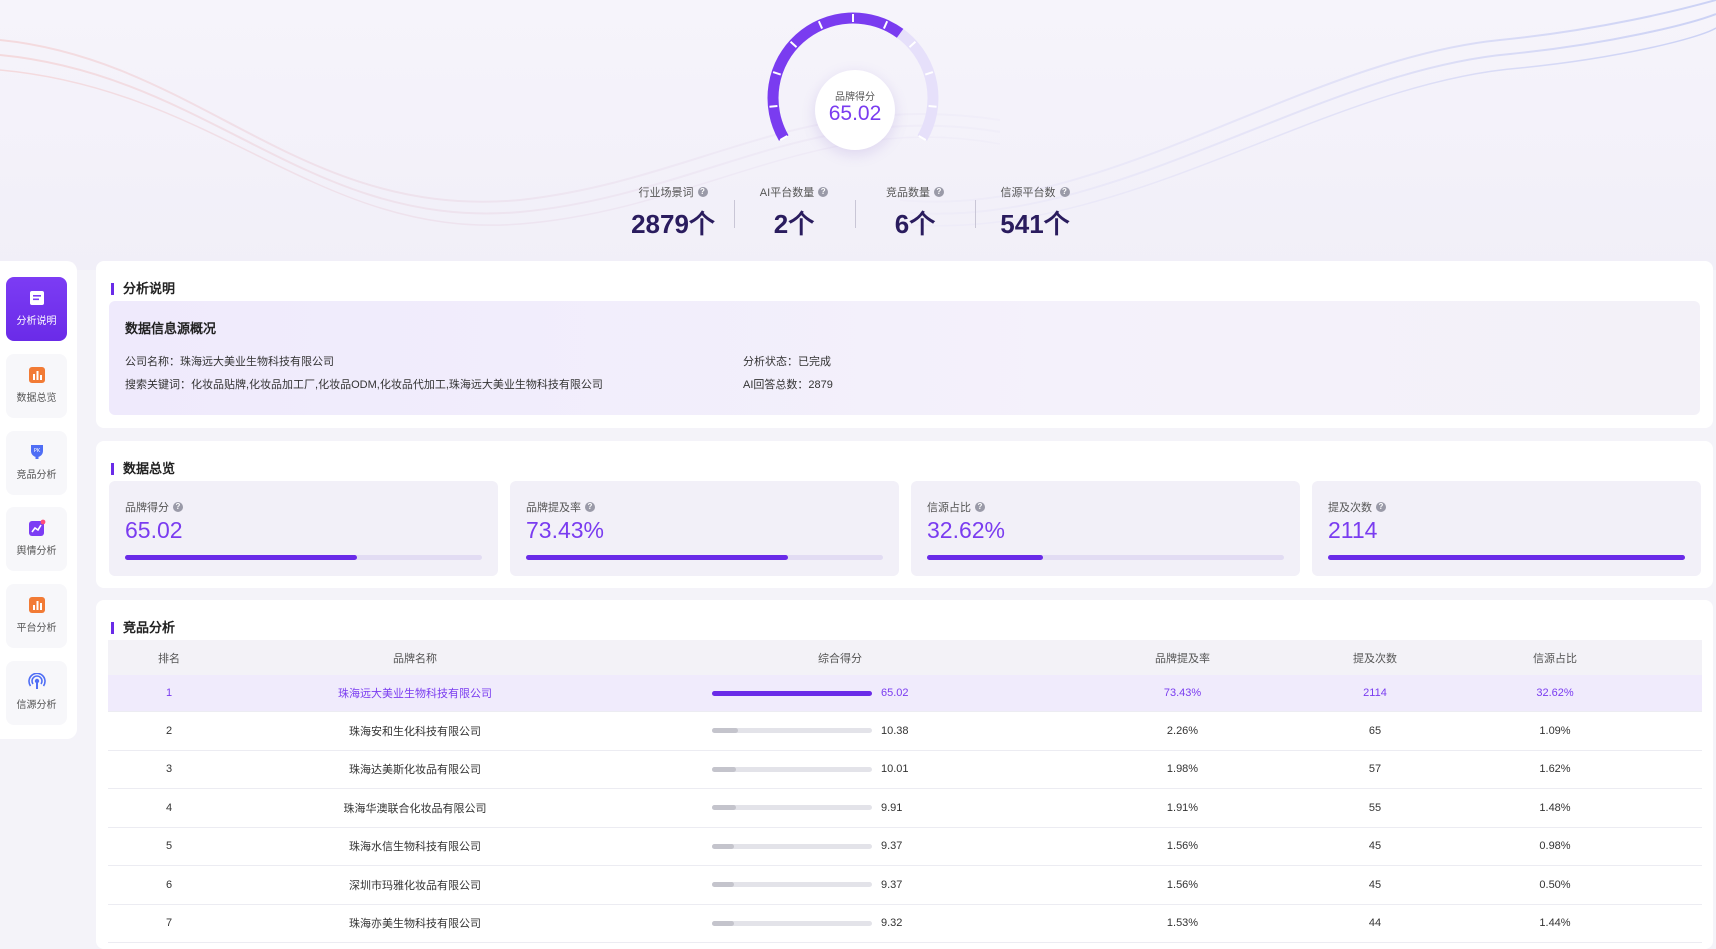  Describe the element at coordinates (303, 557) in the screenshot. I see `metric-progress` at that location.